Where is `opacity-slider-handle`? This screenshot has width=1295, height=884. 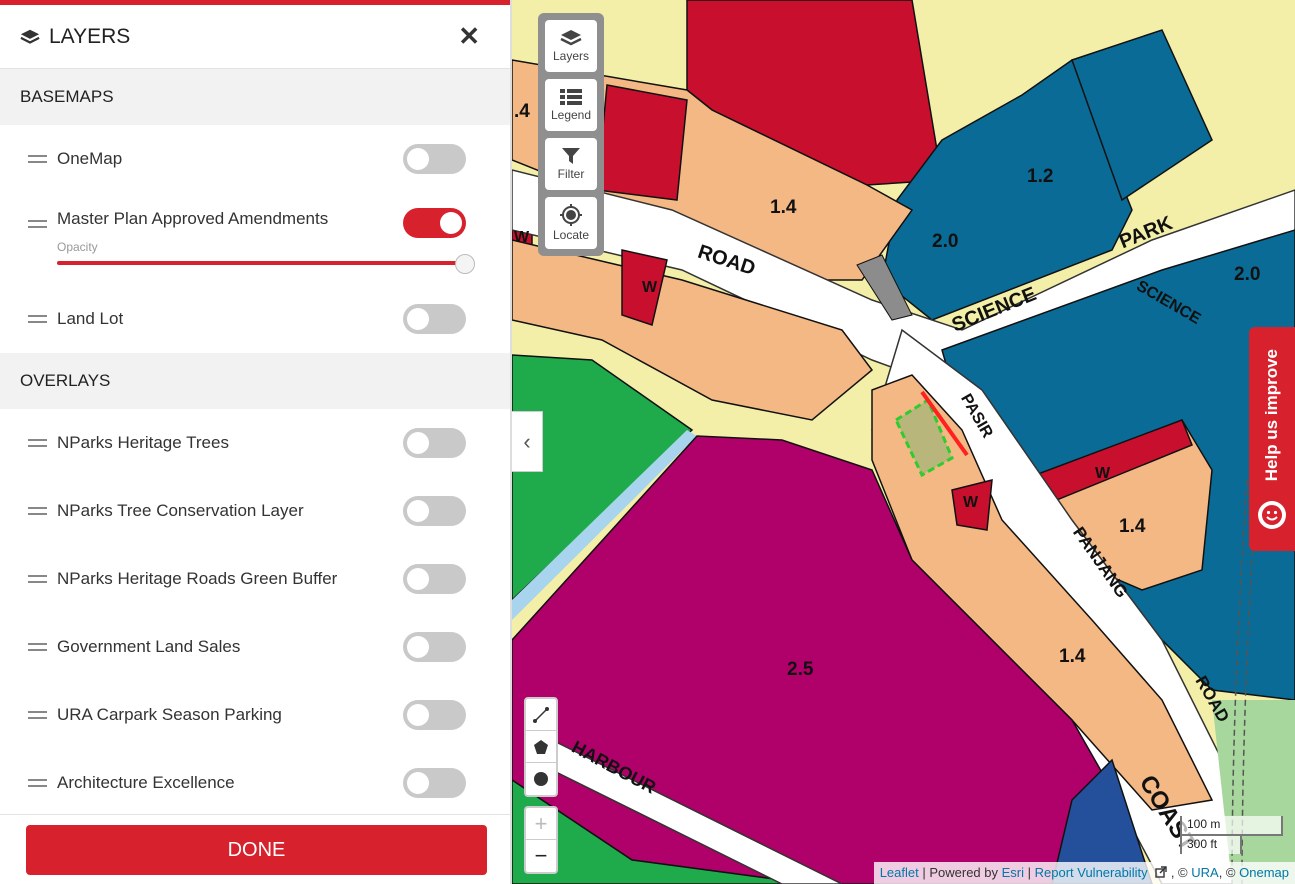 opacity-slider-handle is located at coordinates (465, 264).